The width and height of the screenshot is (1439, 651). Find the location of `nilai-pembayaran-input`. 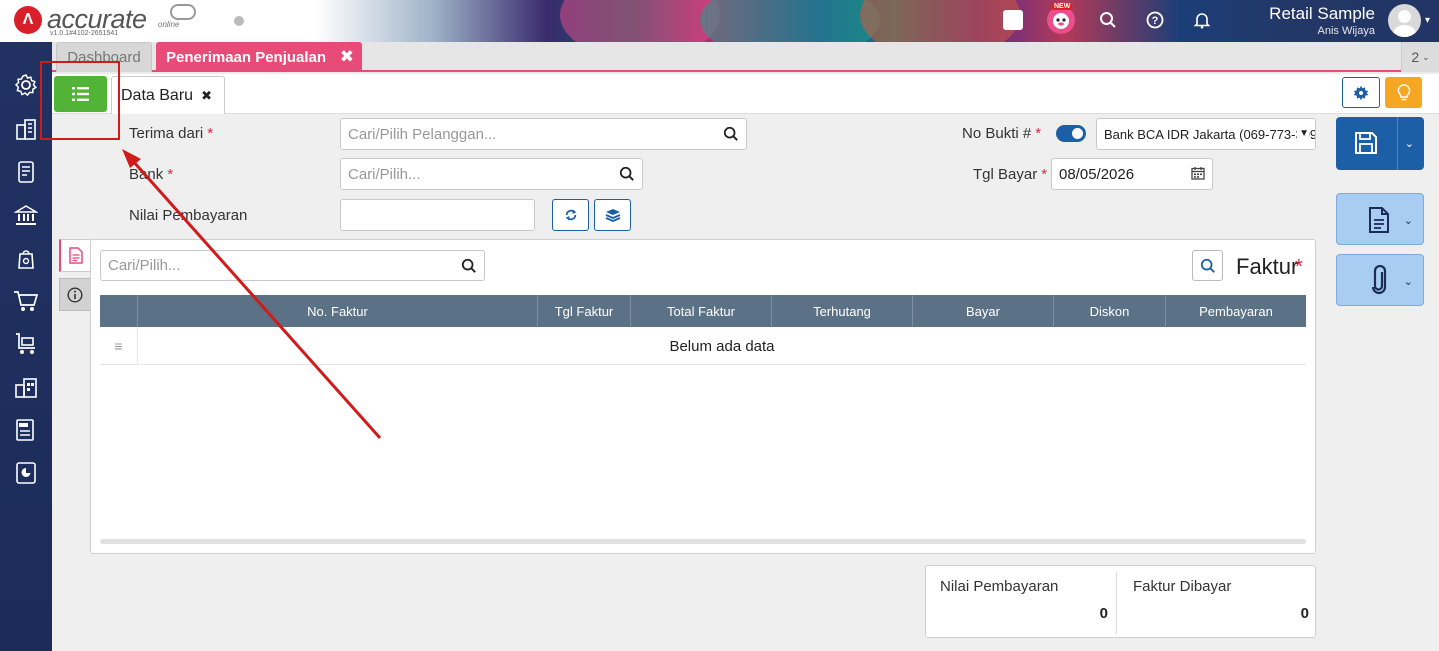

nilai-pembayaran-input is located at coordinates (437, 215).